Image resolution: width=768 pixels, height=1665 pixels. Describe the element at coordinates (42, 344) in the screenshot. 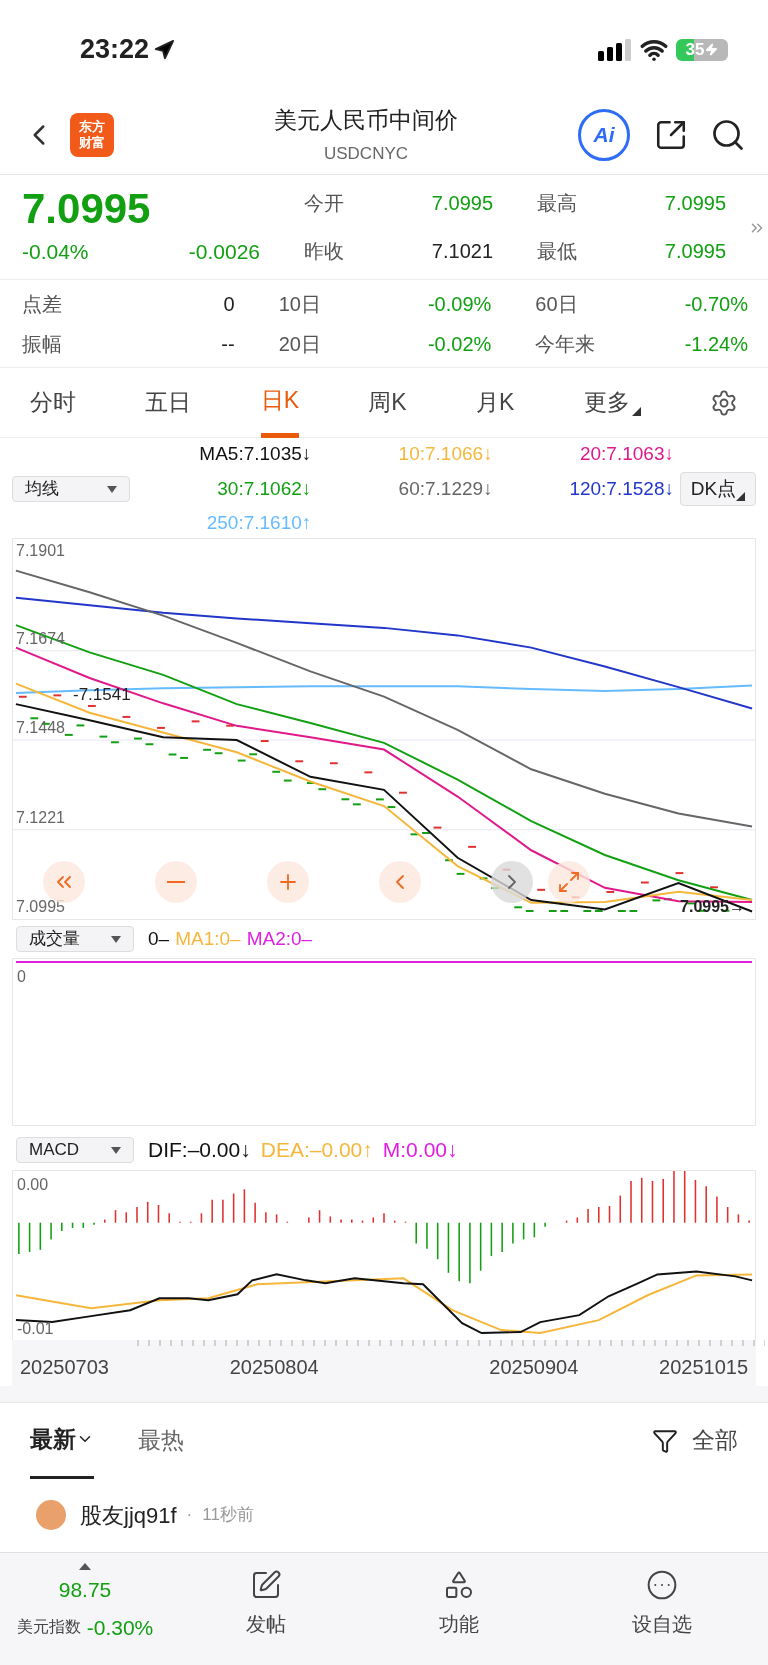

I see `stat-label: 振幅` at that location.